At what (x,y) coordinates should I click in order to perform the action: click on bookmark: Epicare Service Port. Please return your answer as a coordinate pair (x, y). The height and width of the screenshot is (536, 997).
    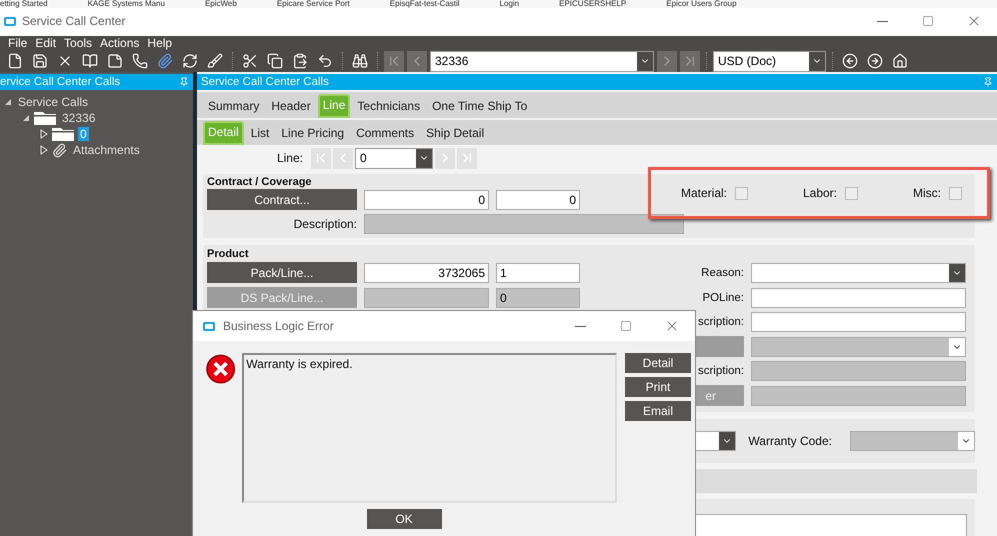
    Looking at the image, I should click on (313, 4).